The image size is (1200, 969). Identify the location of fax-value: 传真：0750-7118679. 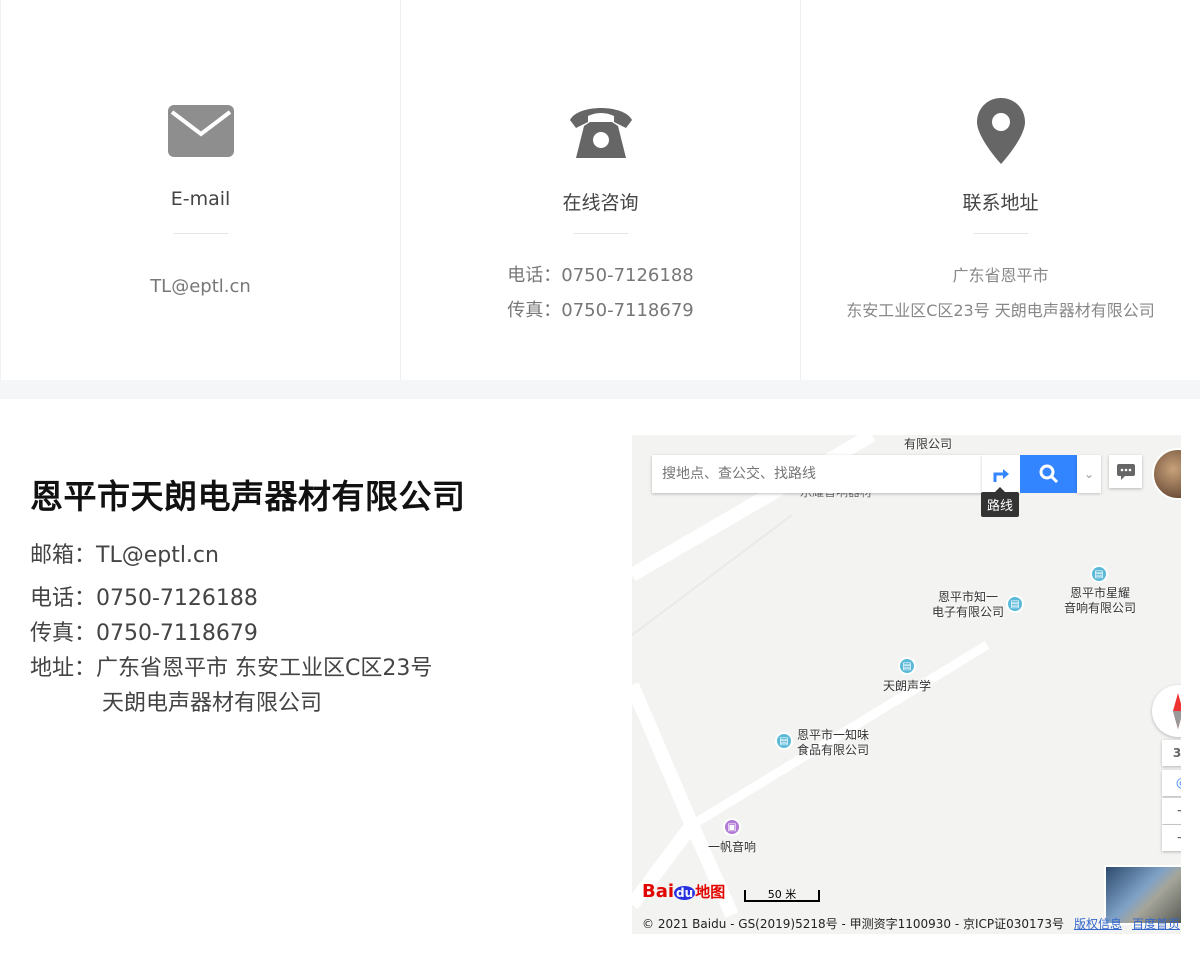
(600, 310).